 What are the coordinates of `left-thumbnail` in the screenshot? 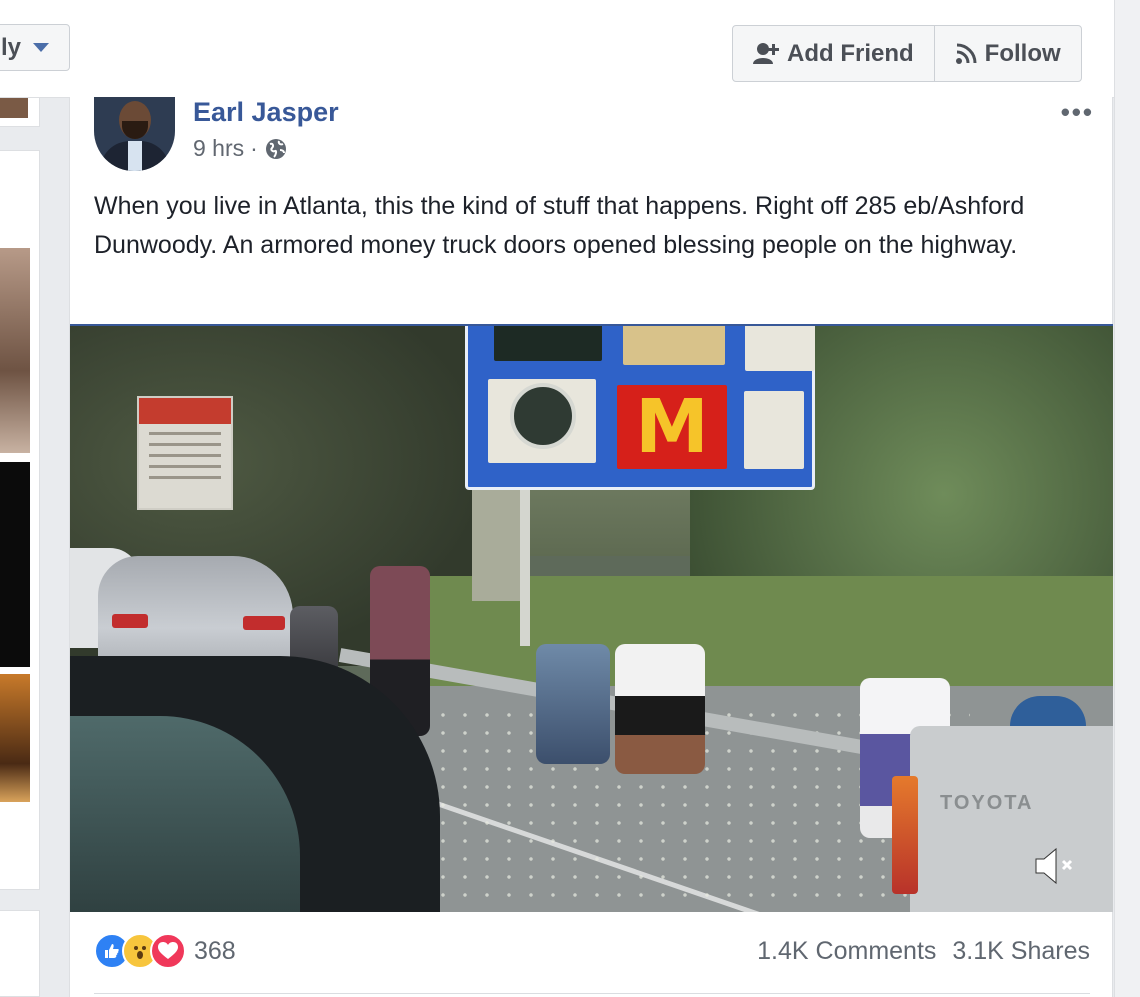 It's located at (14, 108).